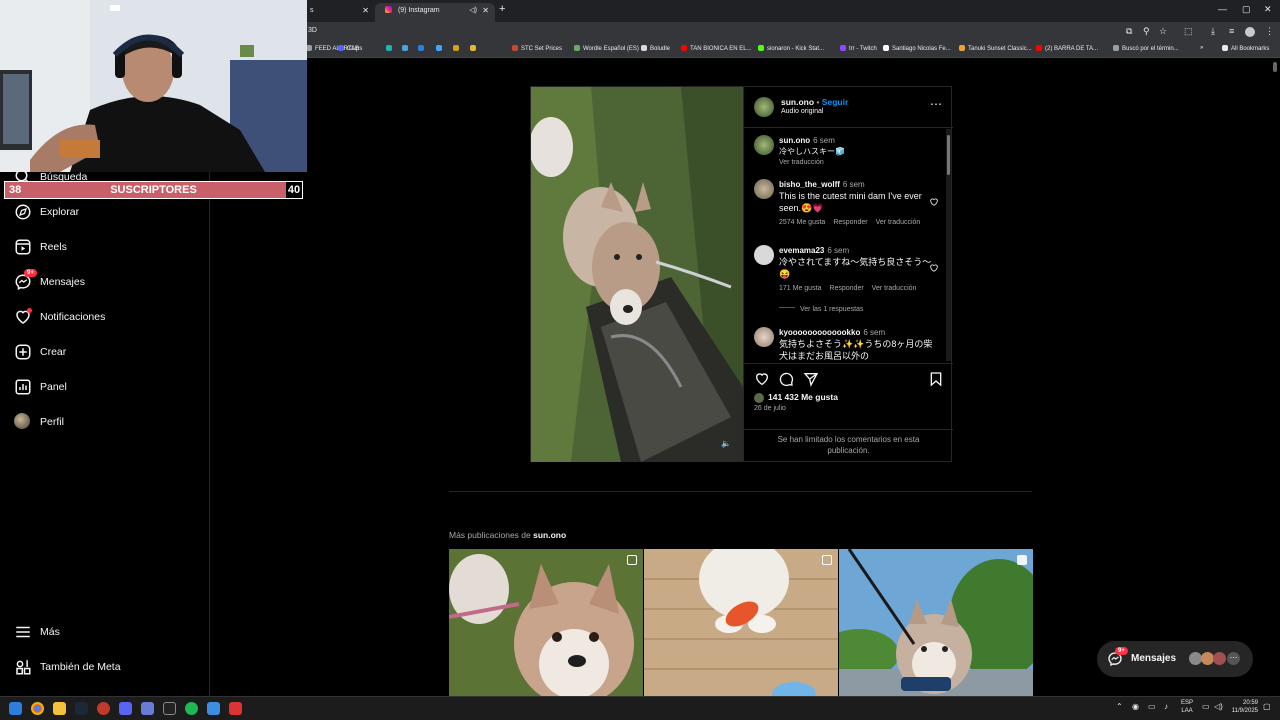 The height and width of the screenshot is (720, 1280). What do you see at coordinates (936, 104) in the screenshot?
I see `more-options-icon: ⋯` at bounding box center [936, 104].